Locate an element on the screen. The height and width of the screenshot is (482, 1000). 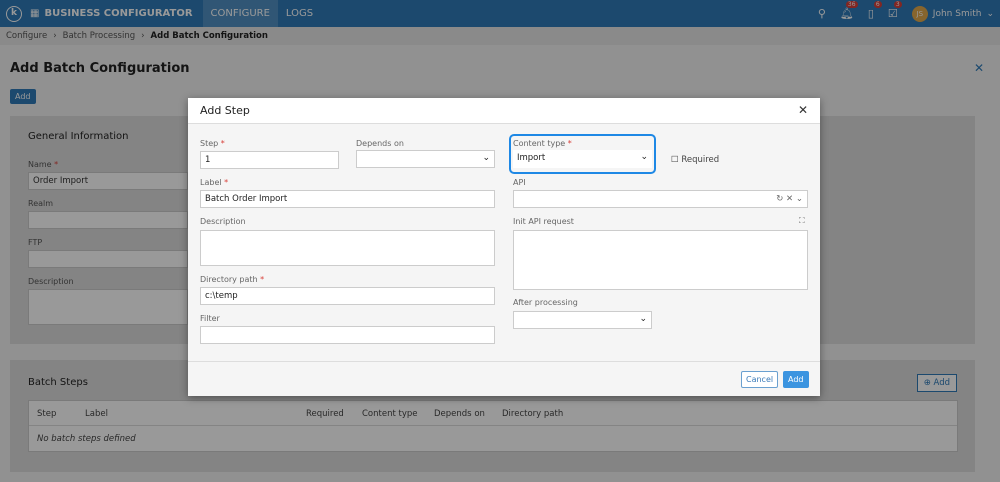
after-processing-select: ⌄ is located at coordinates (582, 320).